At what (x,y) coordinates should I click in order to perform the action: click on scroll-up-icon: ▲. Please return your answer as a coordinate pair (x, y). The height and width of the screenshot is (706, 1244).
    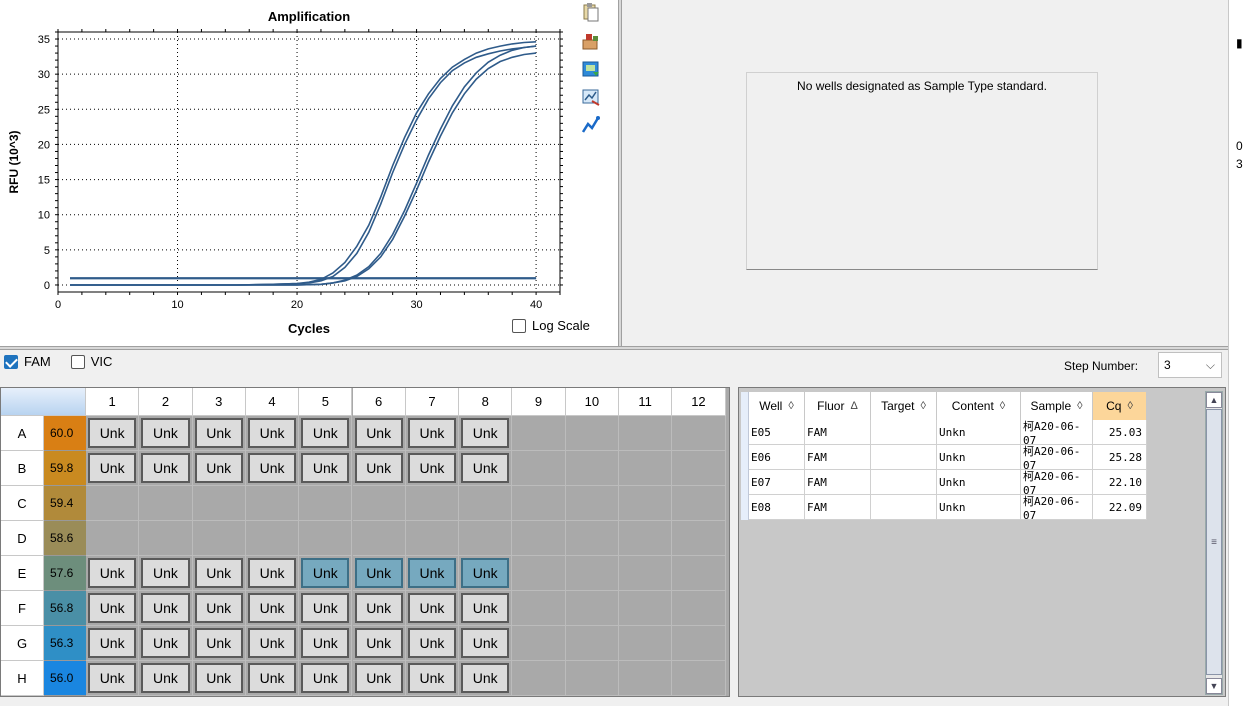
    Looking at the image, I should click on (1214, 400).